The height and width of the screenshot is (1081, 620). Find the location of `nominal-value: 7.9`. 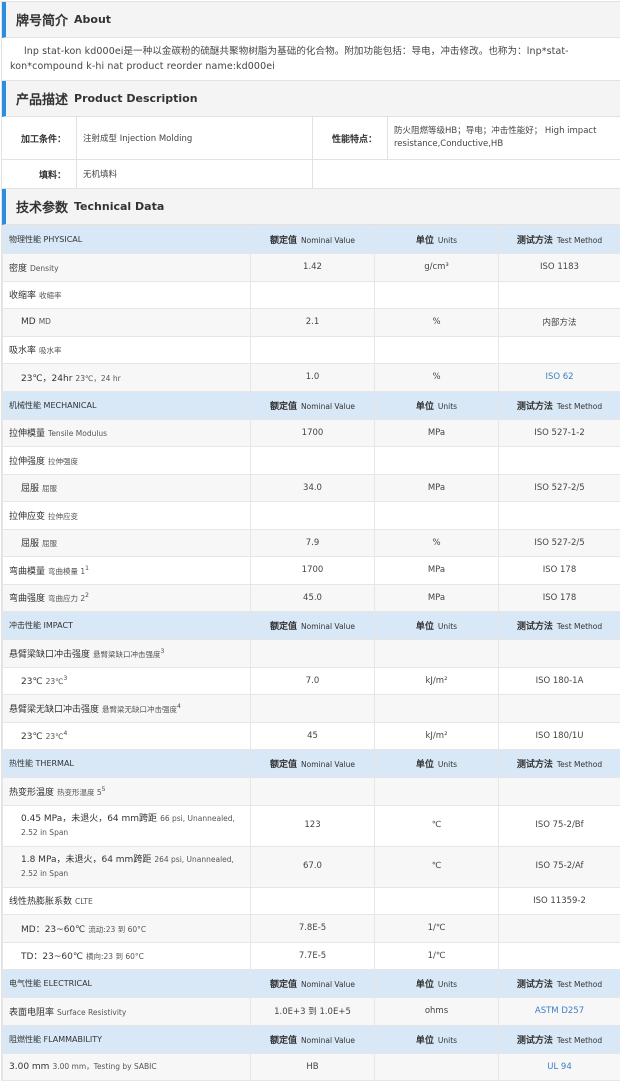

nominal-value: 7.9 is located at coordinates (313, 543).